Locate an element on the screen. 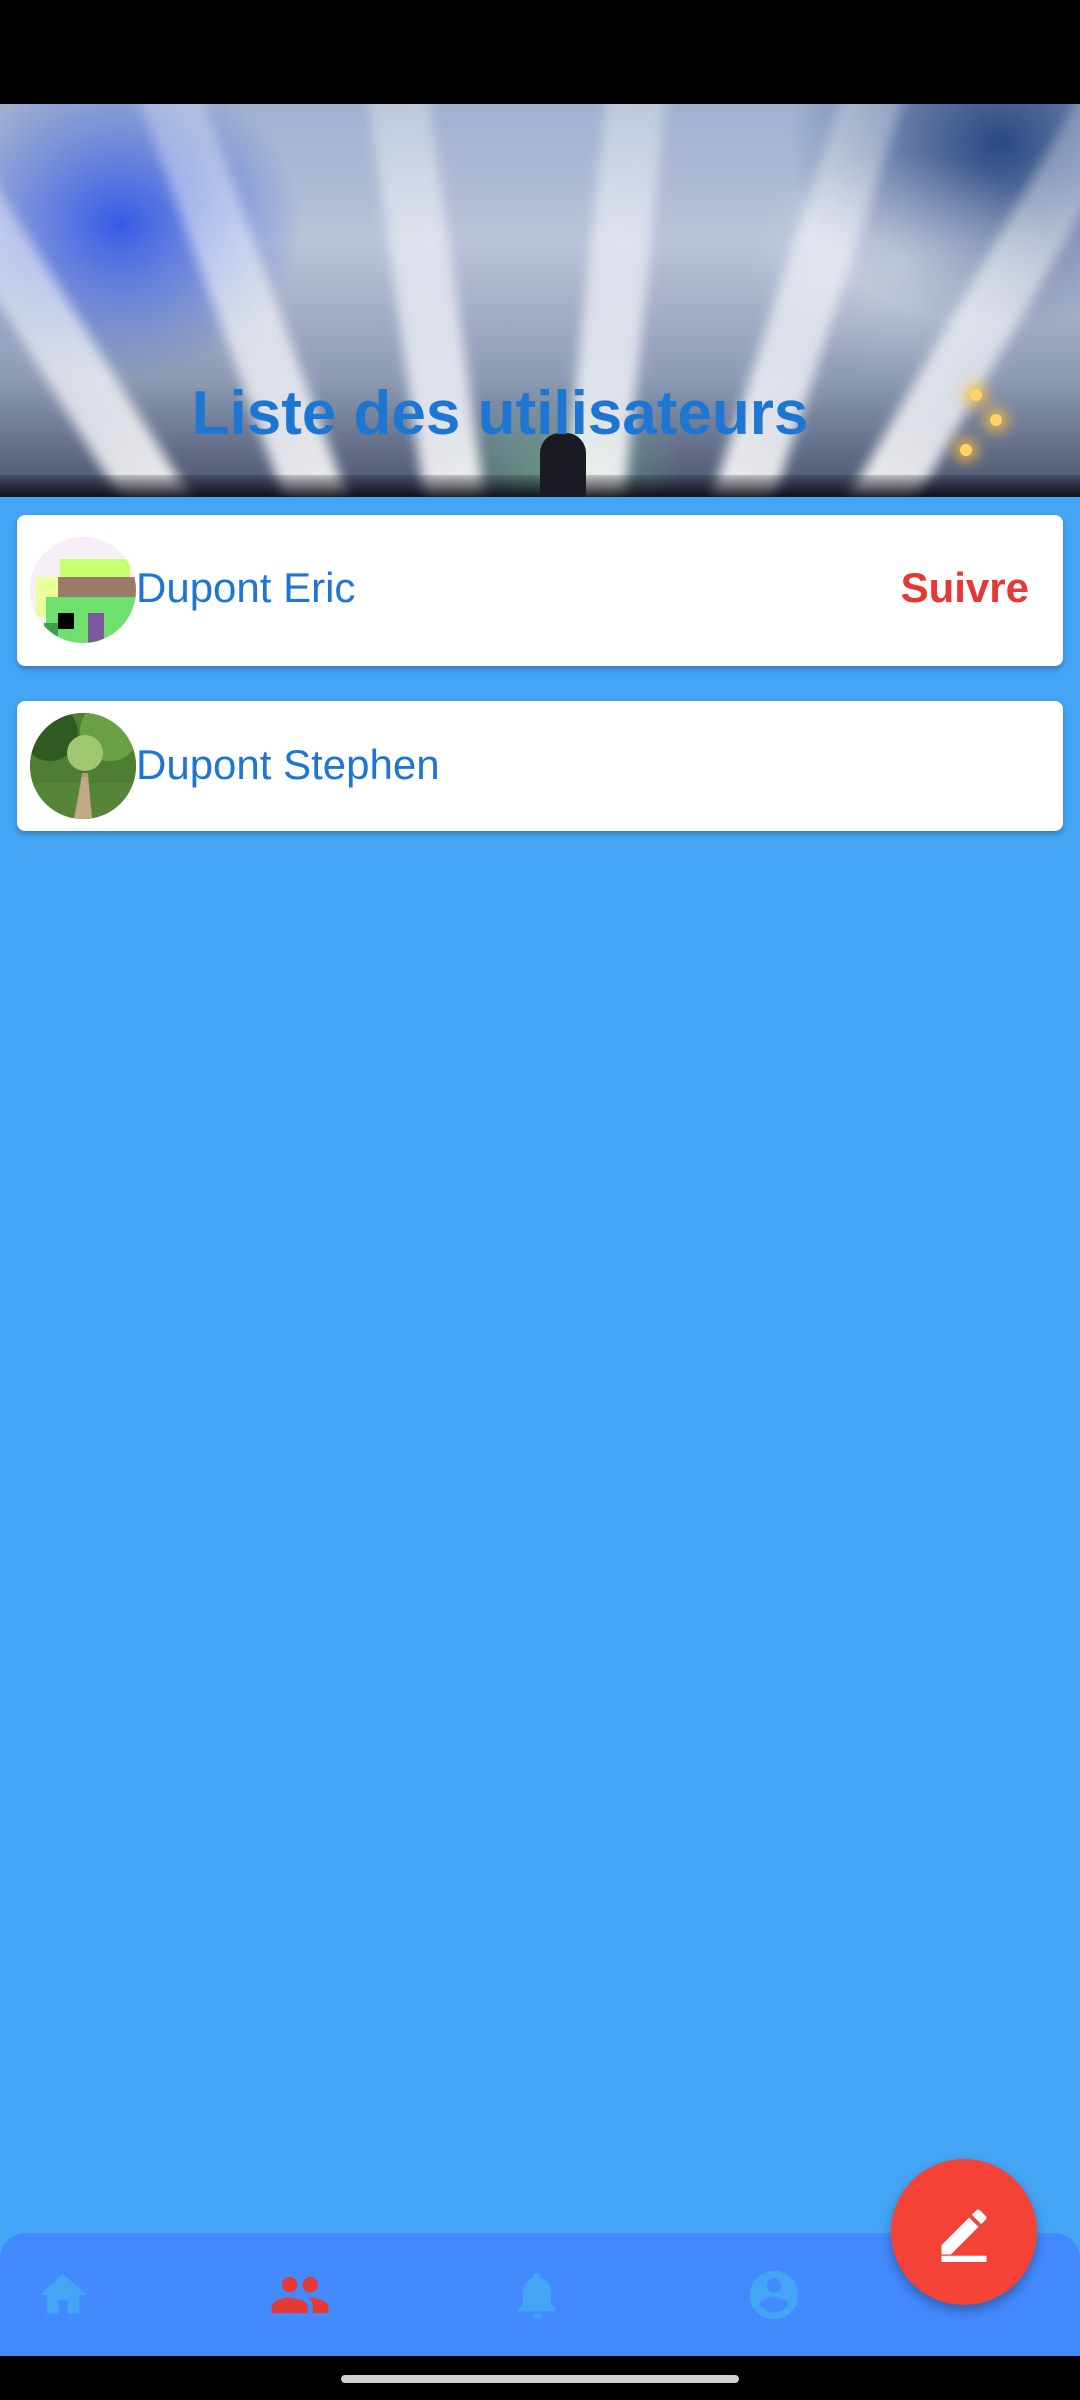 Image resolution: width=1080 pixels, height=2400 pixels. nav-item-users is located at coordinates (300, 2295).